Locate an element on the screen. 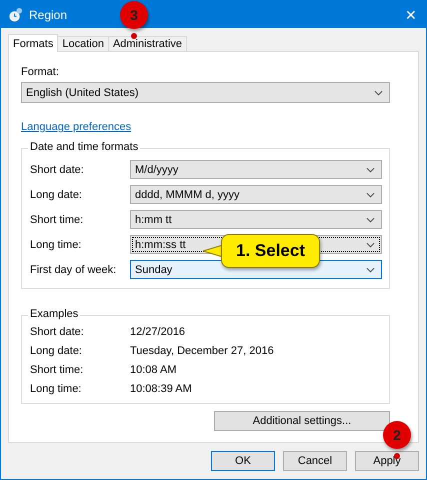 Image resolution: width=427 pixels, height=480 pixels. step-tooltip: 1. Select is located at coordinates (261, 251).